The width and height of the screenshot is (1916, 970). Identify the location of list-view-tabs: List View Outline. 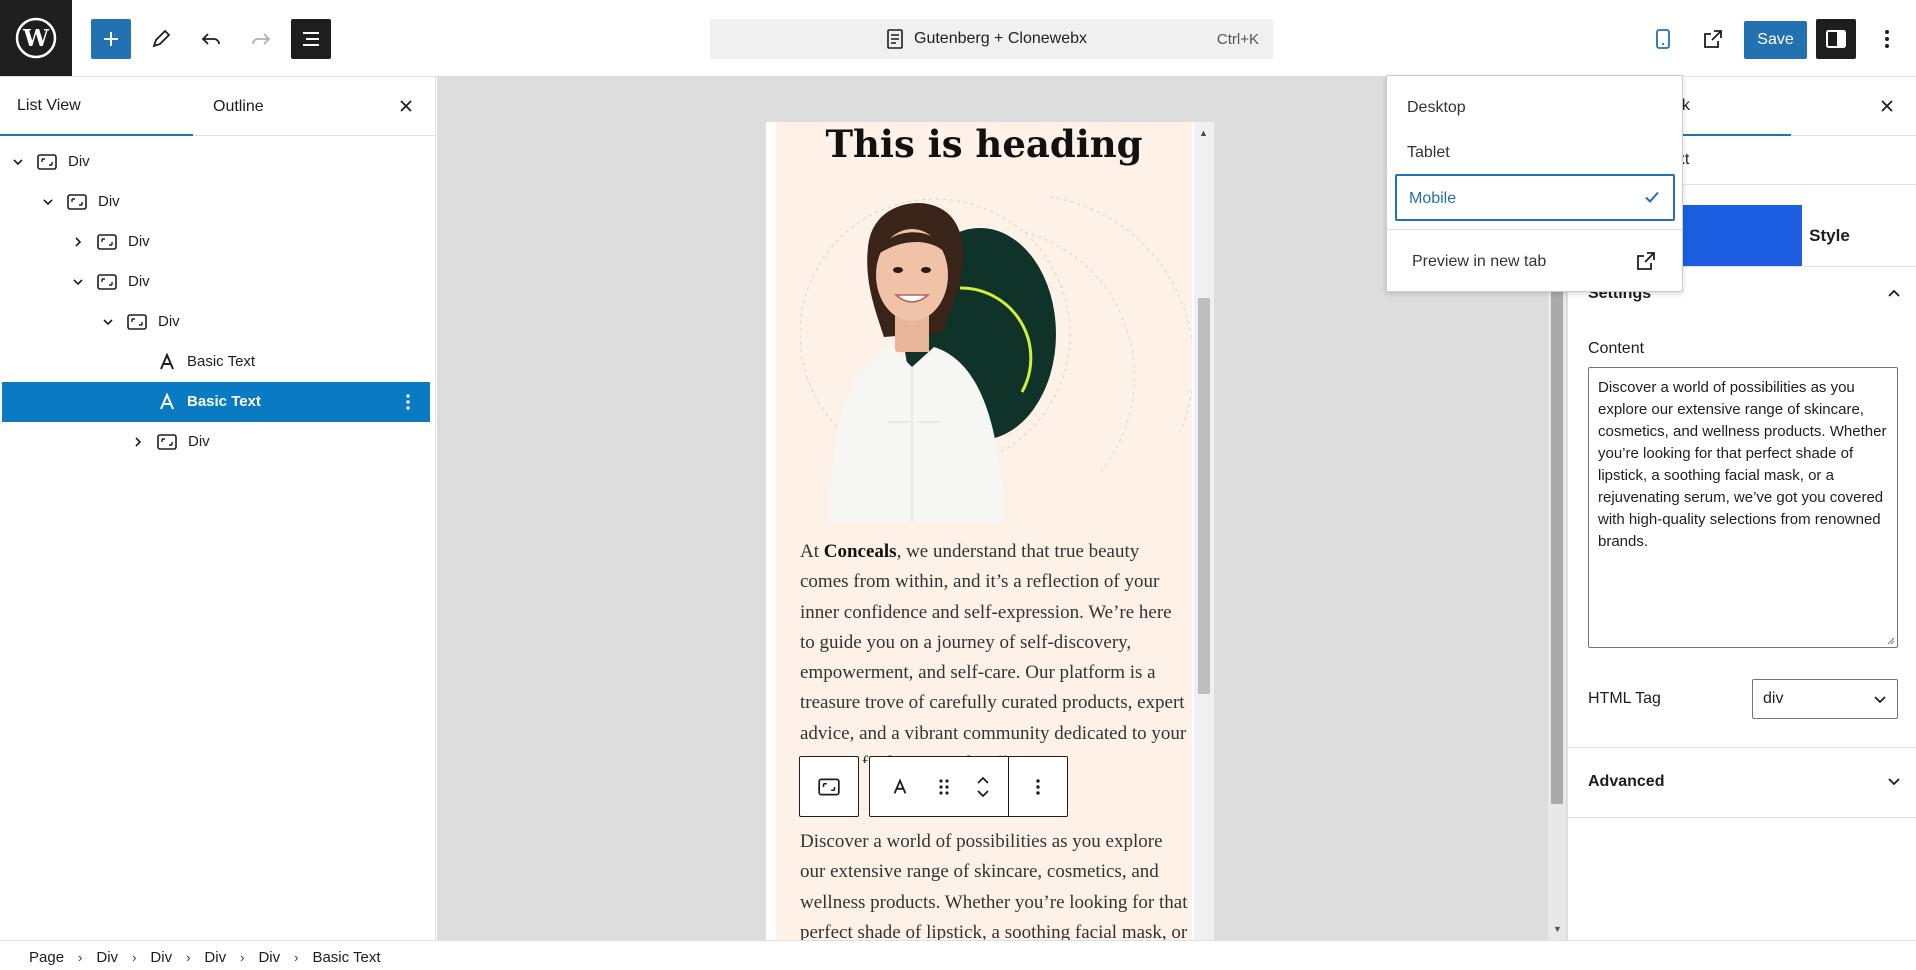
(217, 106).